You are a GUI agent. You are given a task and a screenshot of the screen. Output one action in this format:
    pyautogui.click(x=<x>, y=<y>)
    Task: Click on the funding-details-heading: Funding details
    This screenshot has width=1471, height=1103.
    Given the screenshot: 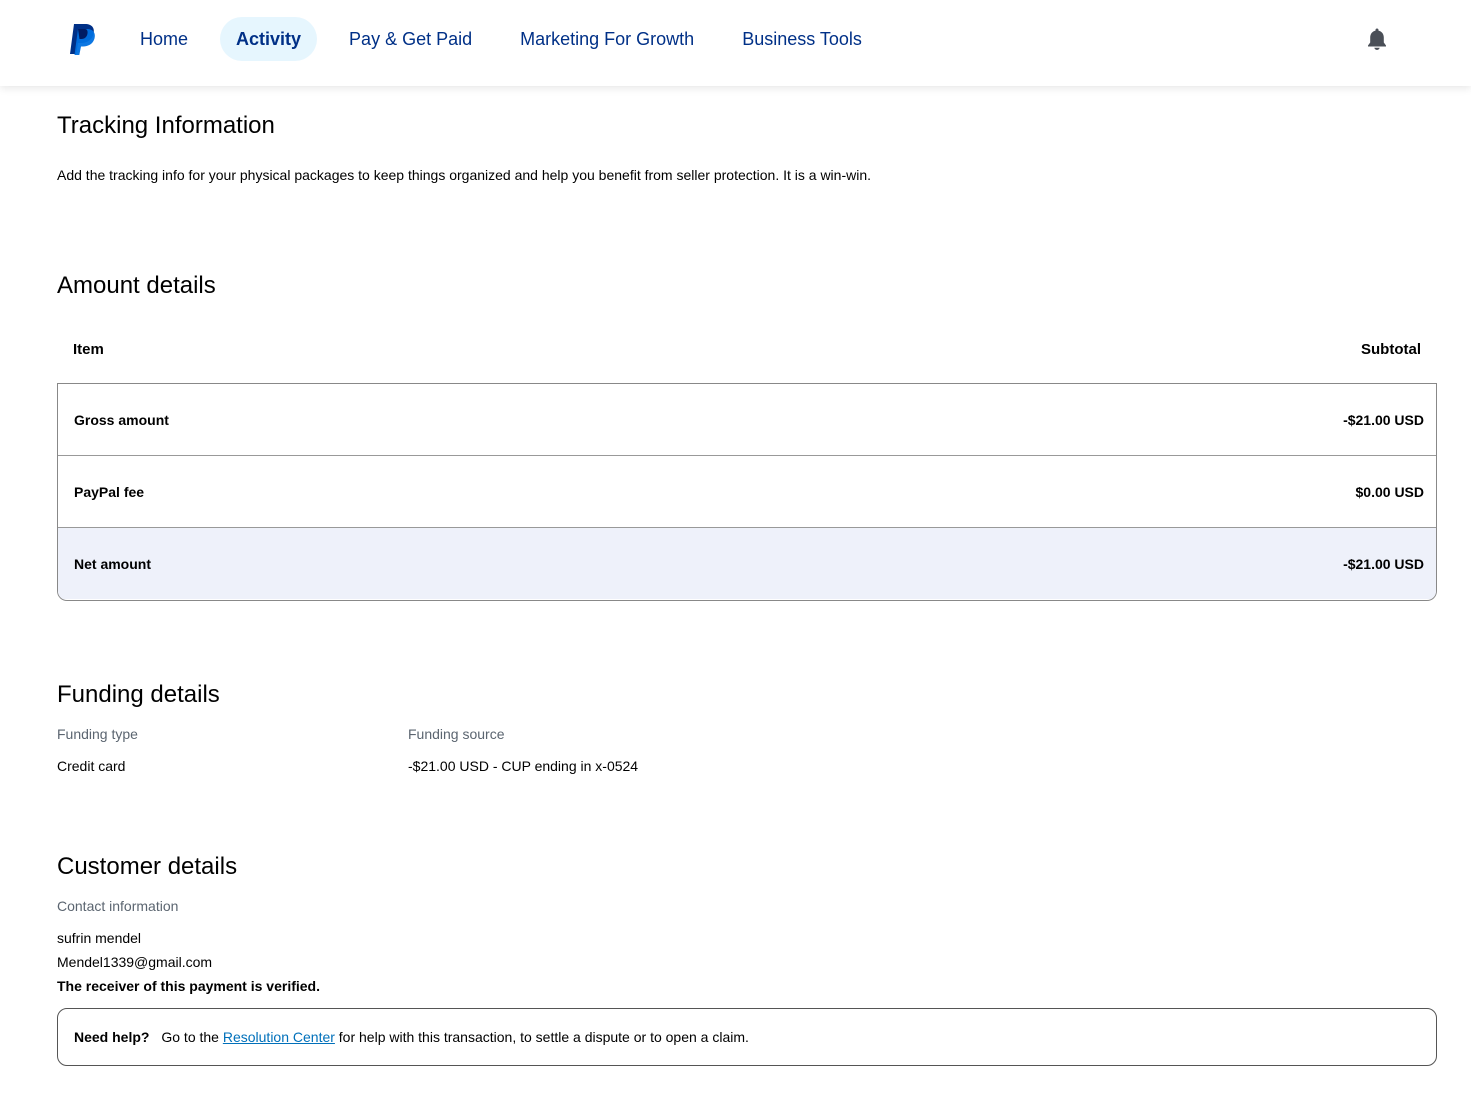 What is the action you would take?
    pyautogui.click(x=138, y=694)
    